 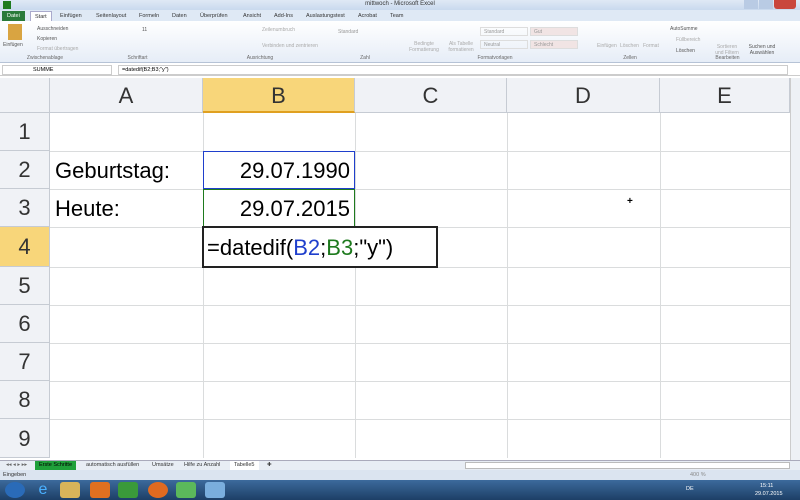 I want to click on cell-a3: Heute:, so click(x=87, y=209).